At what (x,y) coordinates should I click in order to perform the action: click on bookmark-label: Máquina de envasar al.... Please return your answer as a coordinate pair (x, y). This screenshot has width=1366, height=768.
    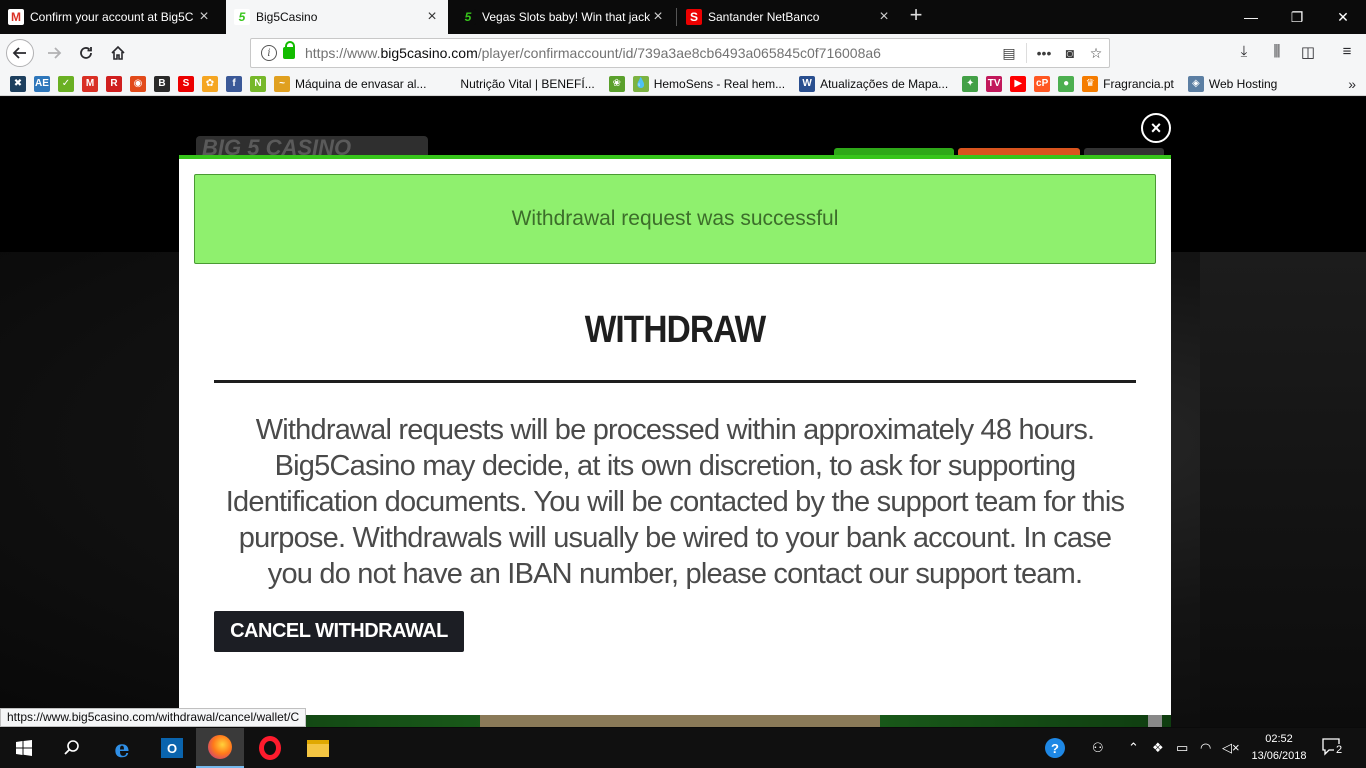
    Looking at the image, I should click on (361, 83).